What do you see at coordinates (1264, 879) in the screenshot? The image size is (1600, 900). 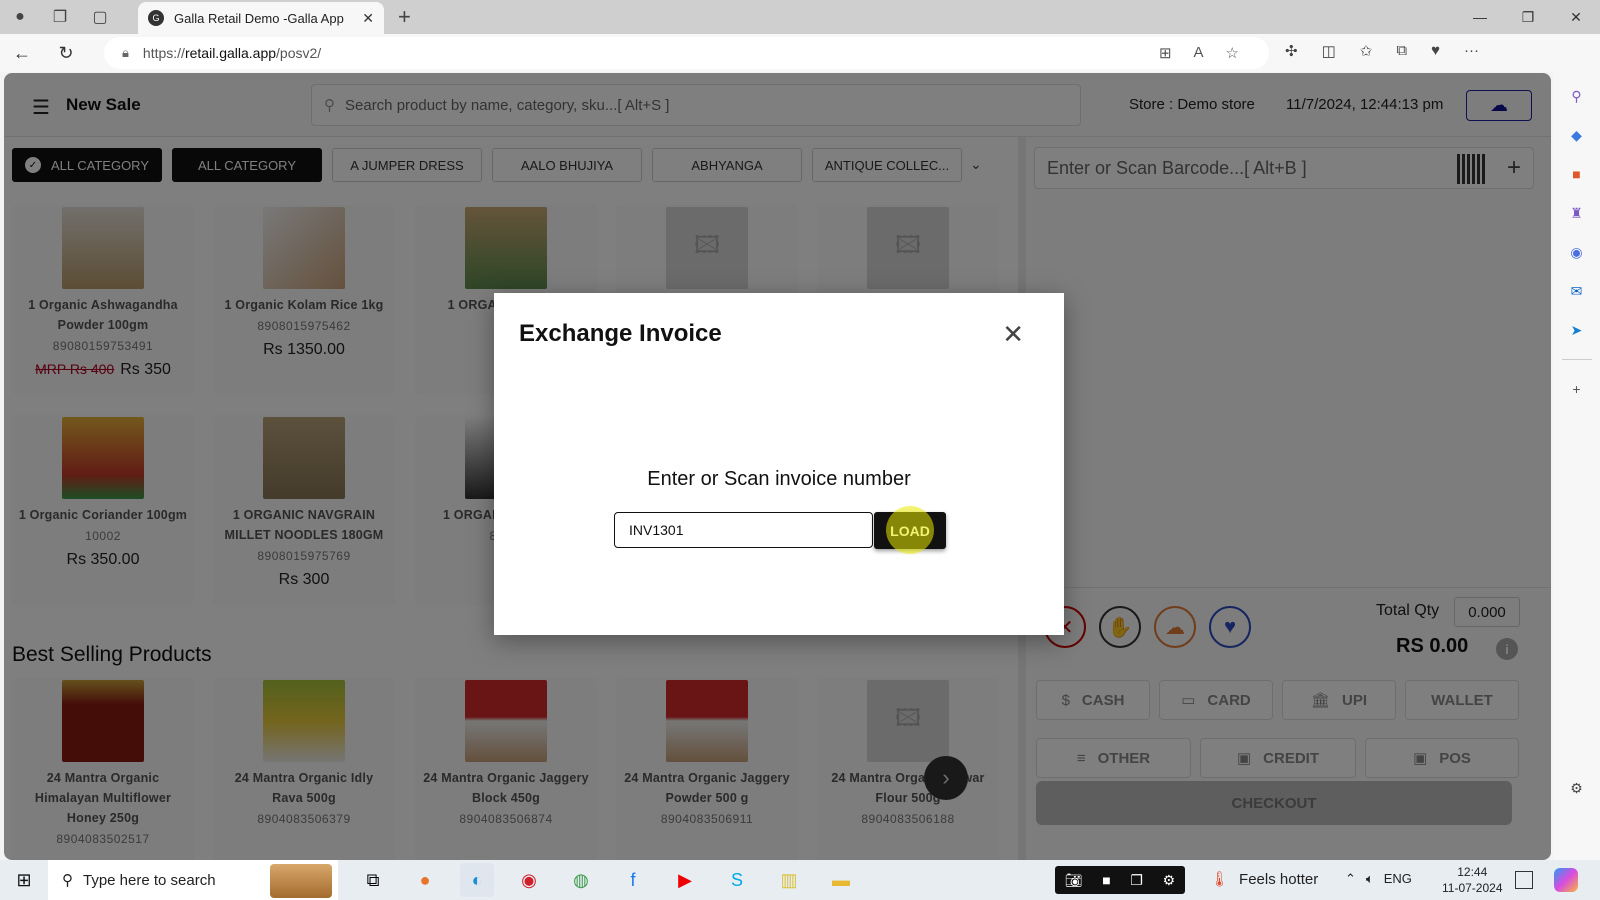 I see `weather-widget: 🌡︎ Feels hotter` at bounding box center [1264, 879].